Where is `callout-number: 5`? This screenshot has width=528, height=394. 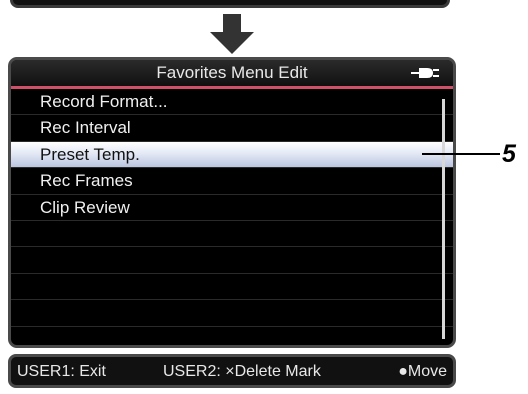
callout-number: 5 is located at coordinates (509, 154).